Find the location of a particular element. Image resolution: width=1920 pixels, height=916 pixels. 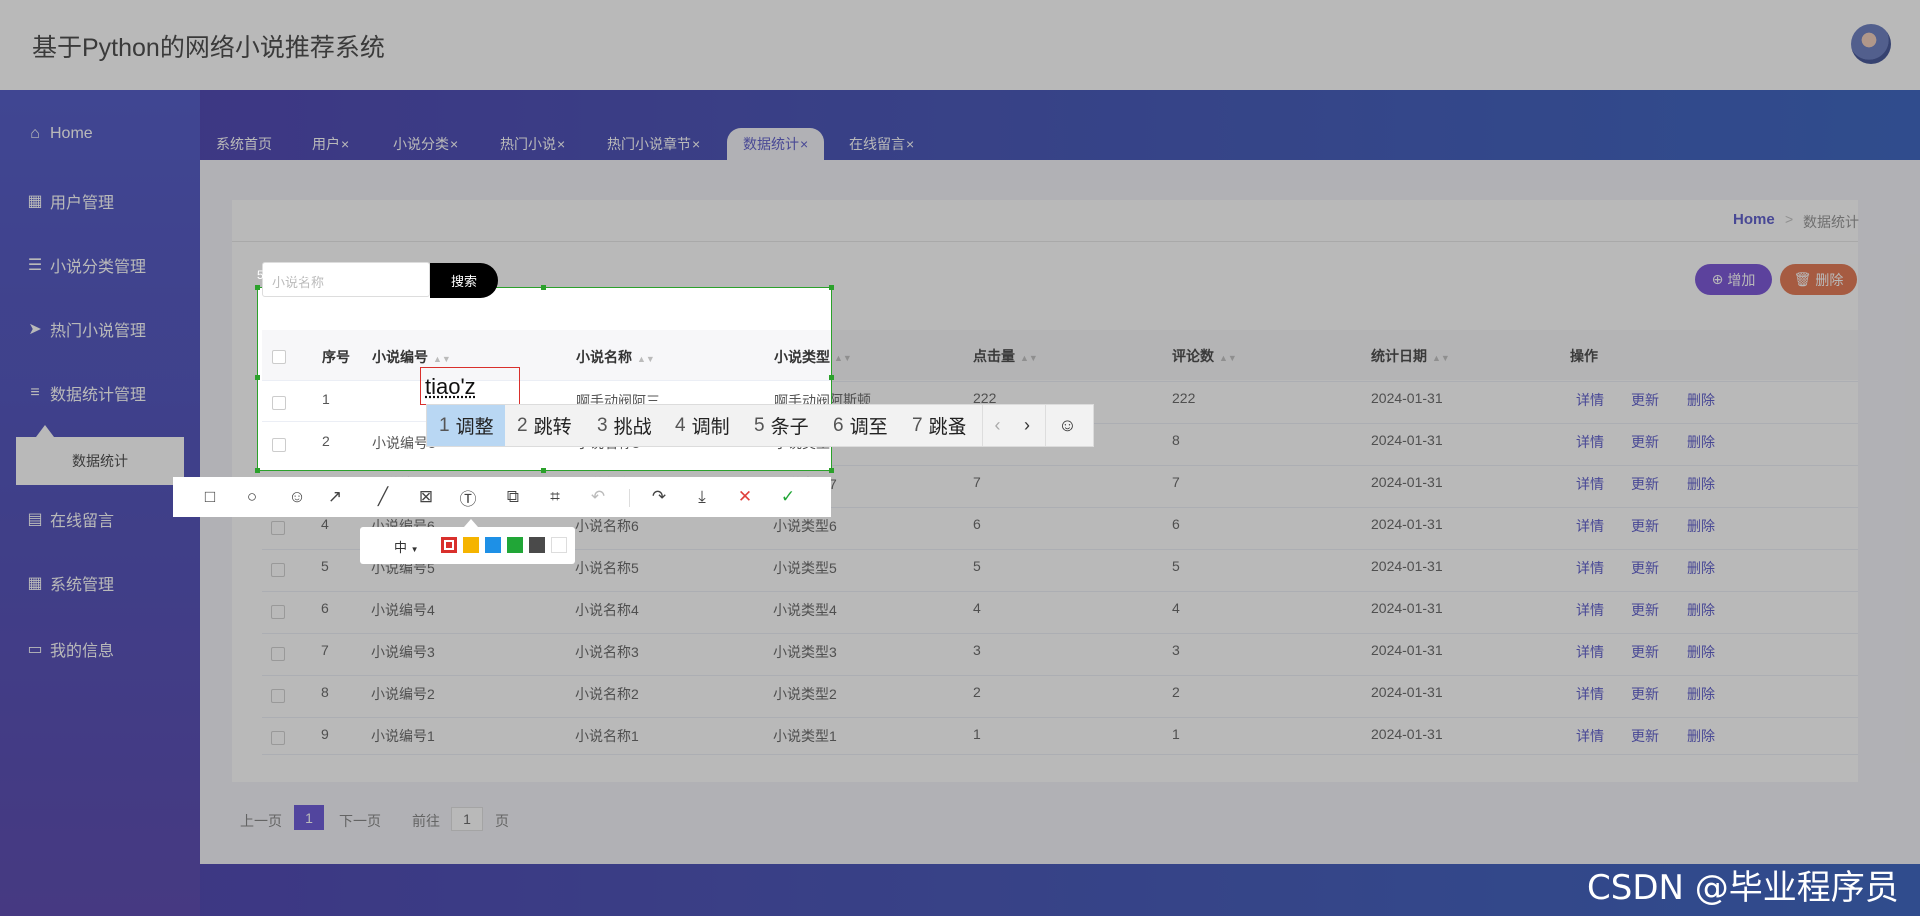

ime-candidate-4: 4 调制 is located at coordinates (702, 425).